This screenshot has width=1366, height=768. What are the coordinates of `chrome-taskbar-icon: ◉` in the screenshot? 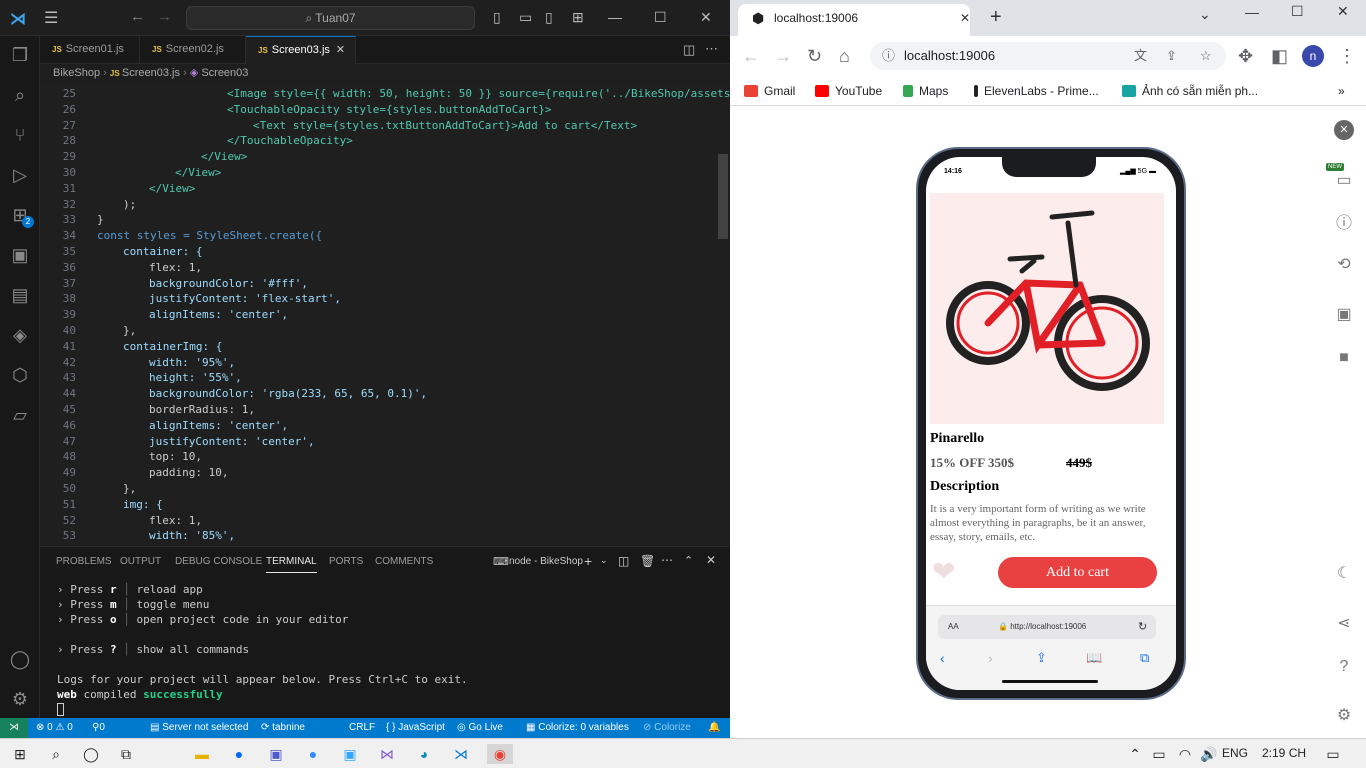 It's located at (500, 754).